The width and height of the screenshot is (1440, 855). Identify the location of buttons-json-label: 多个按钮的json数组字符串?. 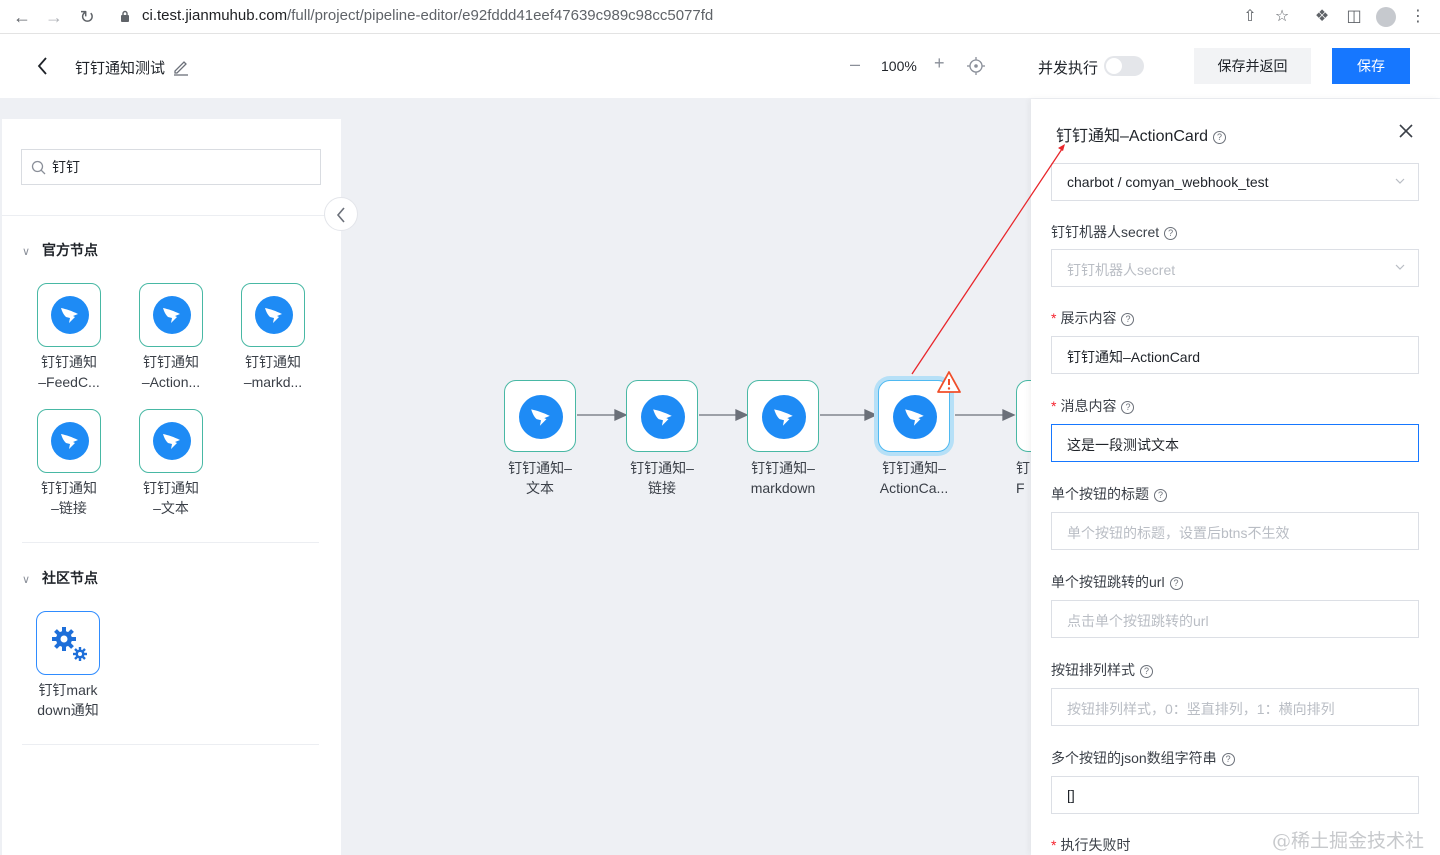
(1143, 758).